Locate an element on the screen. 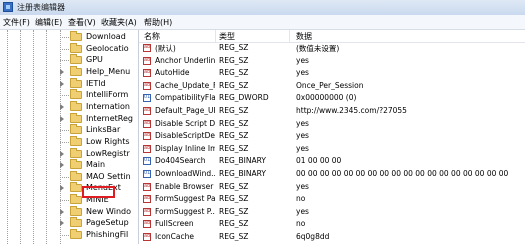 Image resolution: width=525 pixels, height=244 pixels. tree-node: Help_Menu is located at coordinates (99, 71).